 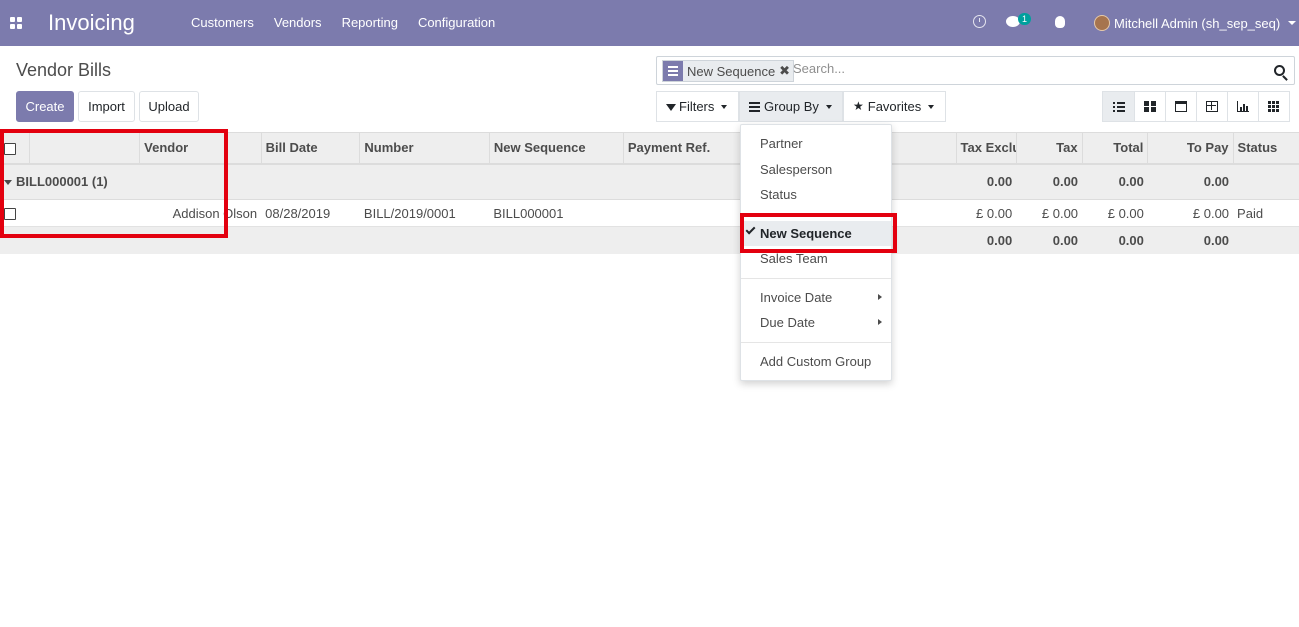 What do you see at coordinates (310, 148) in the screenshot?
I see `column-header-bill-date: Bill Date` at bounding box center [310, 148].